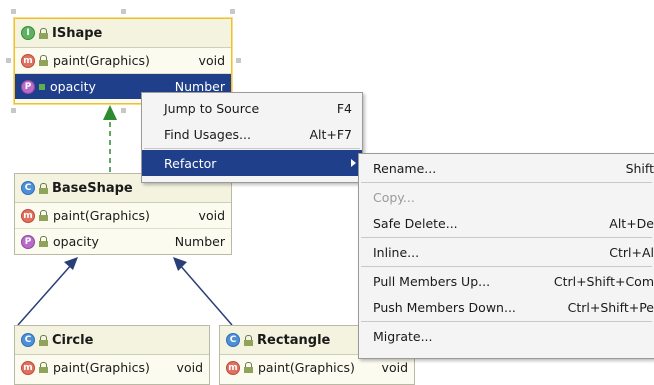 This screenshot has width=654, height=385. Describe the element at coordinates (294, 340) in the screenshot. I see `node-title: Rectangle` at that location.